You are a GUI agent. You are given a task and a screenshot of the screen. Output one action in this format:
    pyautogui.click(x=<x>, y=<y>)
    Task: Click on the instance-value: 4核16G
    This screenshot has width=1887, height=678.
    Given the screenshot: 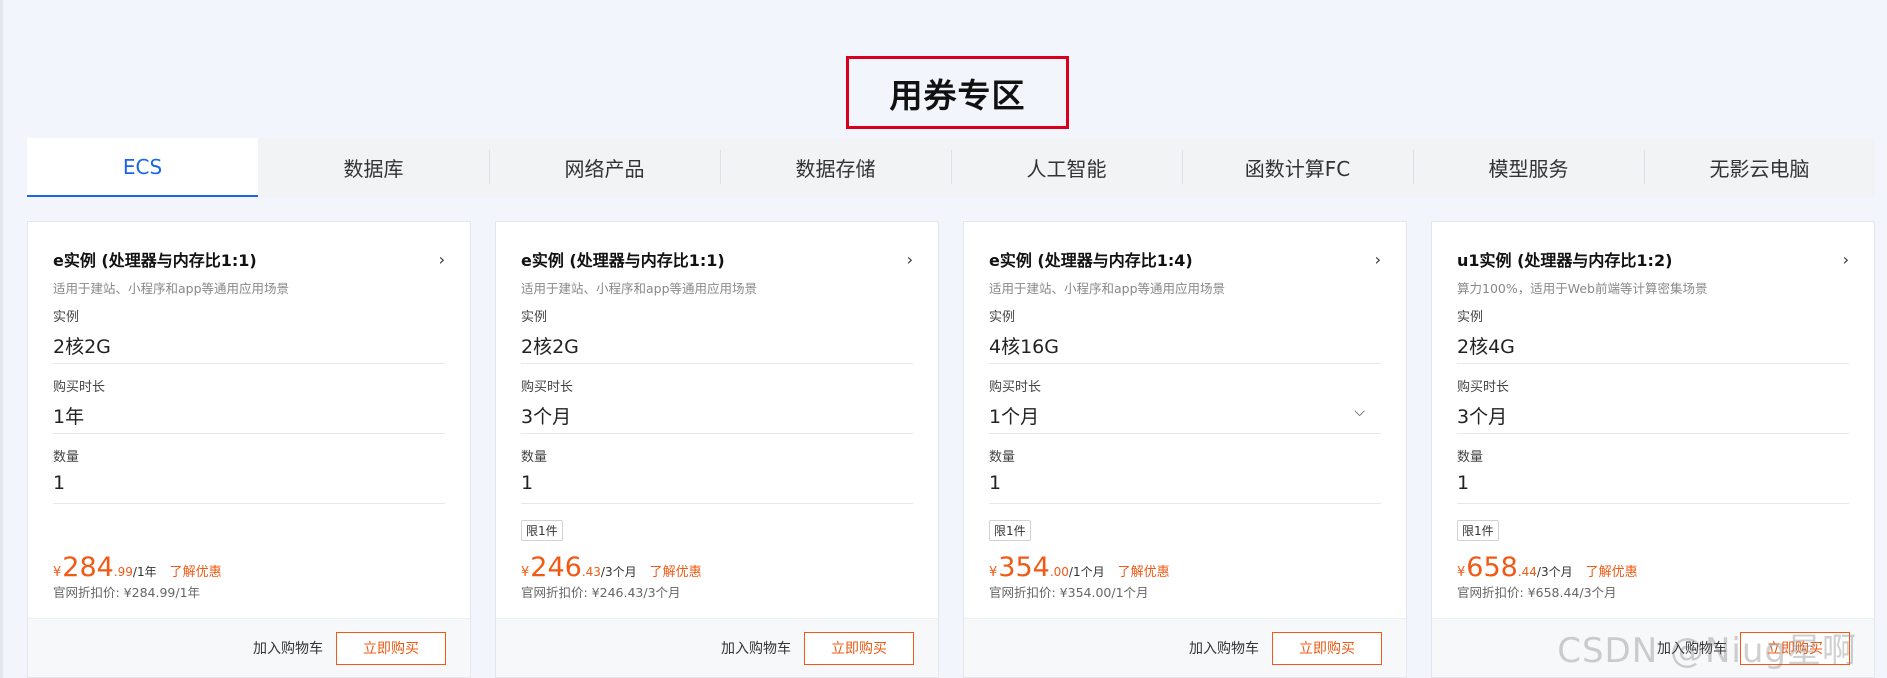 What is the action you would take?
    pyautogui.click(x=1024, y=347)
    